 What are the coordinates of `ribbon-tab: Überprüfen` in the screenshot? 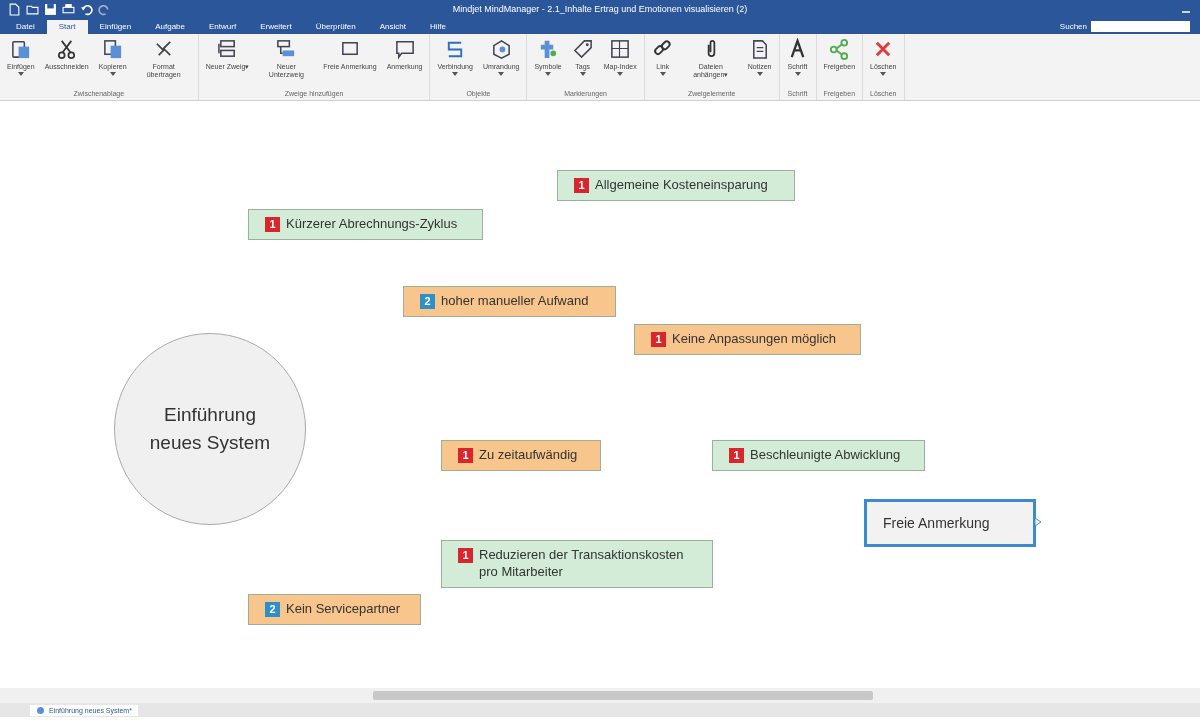 It's located at (335, 27).